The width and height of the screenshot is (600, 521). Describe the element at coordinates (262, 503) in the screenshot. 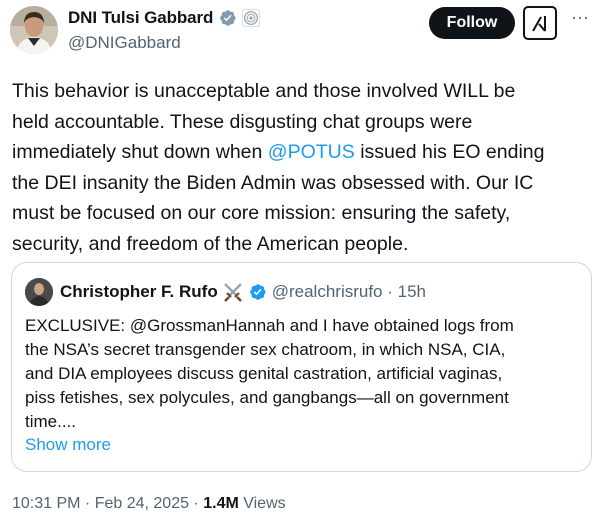

I see `views-label: Views` at that location.